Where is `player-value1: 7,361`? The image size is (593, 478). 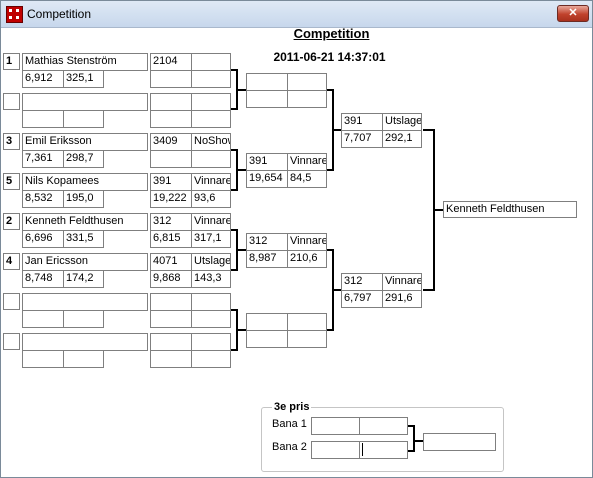 player-value1: 7,361 is located at coordinates (43, 159).